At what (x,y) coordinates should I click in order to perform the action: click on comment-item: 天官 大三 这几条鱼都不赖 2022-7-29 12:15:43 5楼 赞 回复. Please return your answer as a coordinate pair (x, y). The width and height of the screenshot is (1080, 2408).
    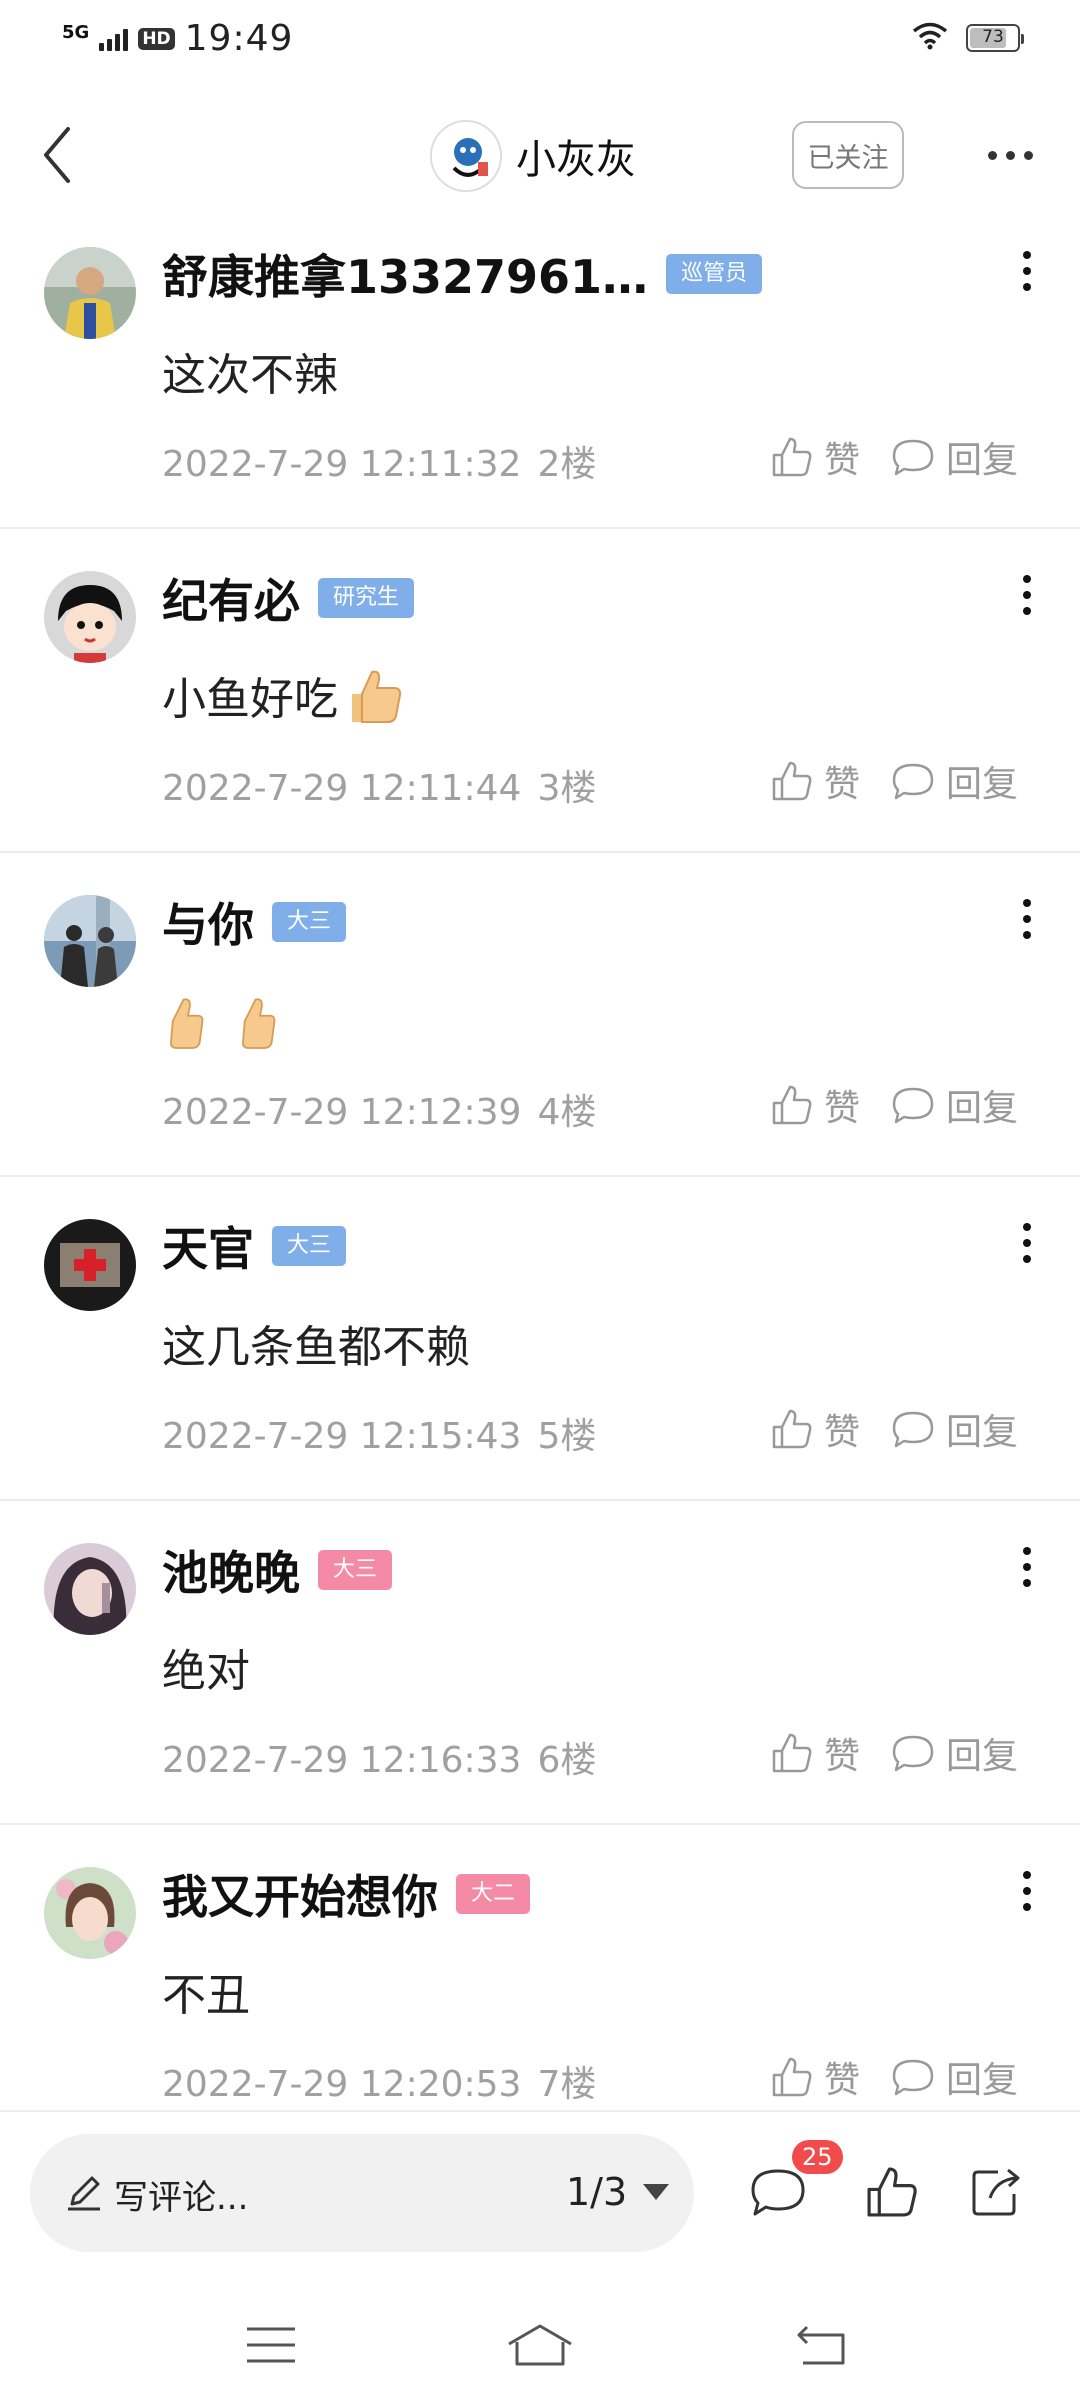
    Looking at the image, I should click on (540, 1339).